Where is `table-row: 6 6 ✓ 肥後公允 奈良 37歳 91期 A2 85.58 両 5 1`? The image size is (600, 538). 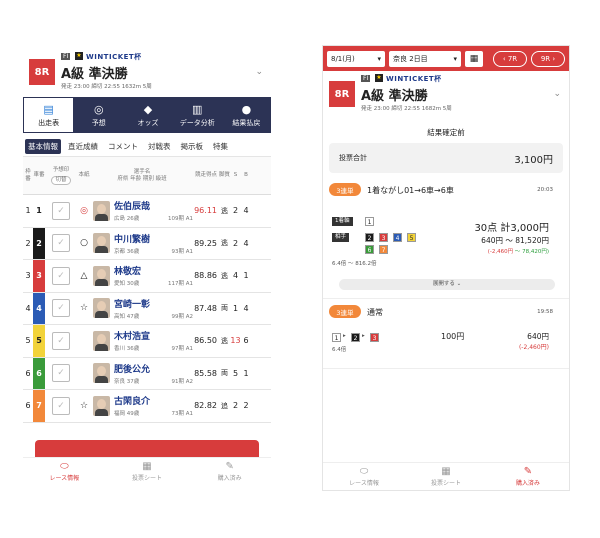
table-row: 6 6 ✓ 肥後公允 奈良 37歳 91期 A2 85.58 両 5 1 is located at coordinates (147, 373).